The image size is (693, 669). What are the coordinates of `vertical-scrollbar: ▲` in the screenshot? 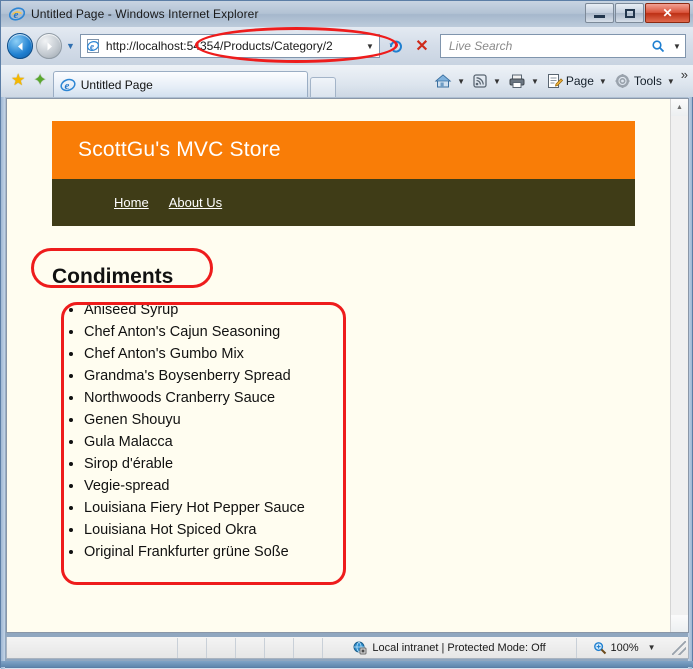 It's located at (679, 365).